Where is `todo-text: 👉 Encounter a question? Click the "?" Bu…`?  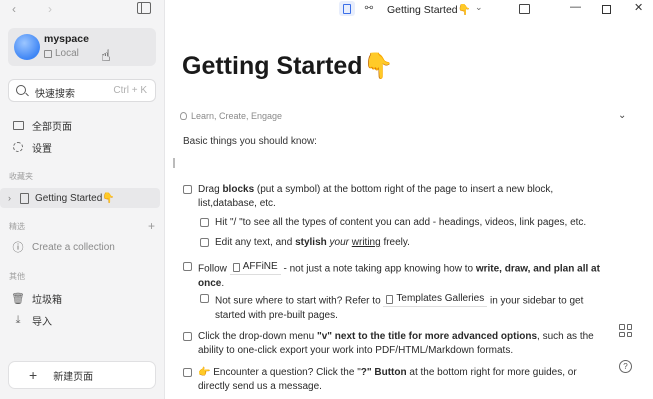 todo-text: 👉 Encounter a question? Click the "?" Bu… is located at coordinates (387, 380).